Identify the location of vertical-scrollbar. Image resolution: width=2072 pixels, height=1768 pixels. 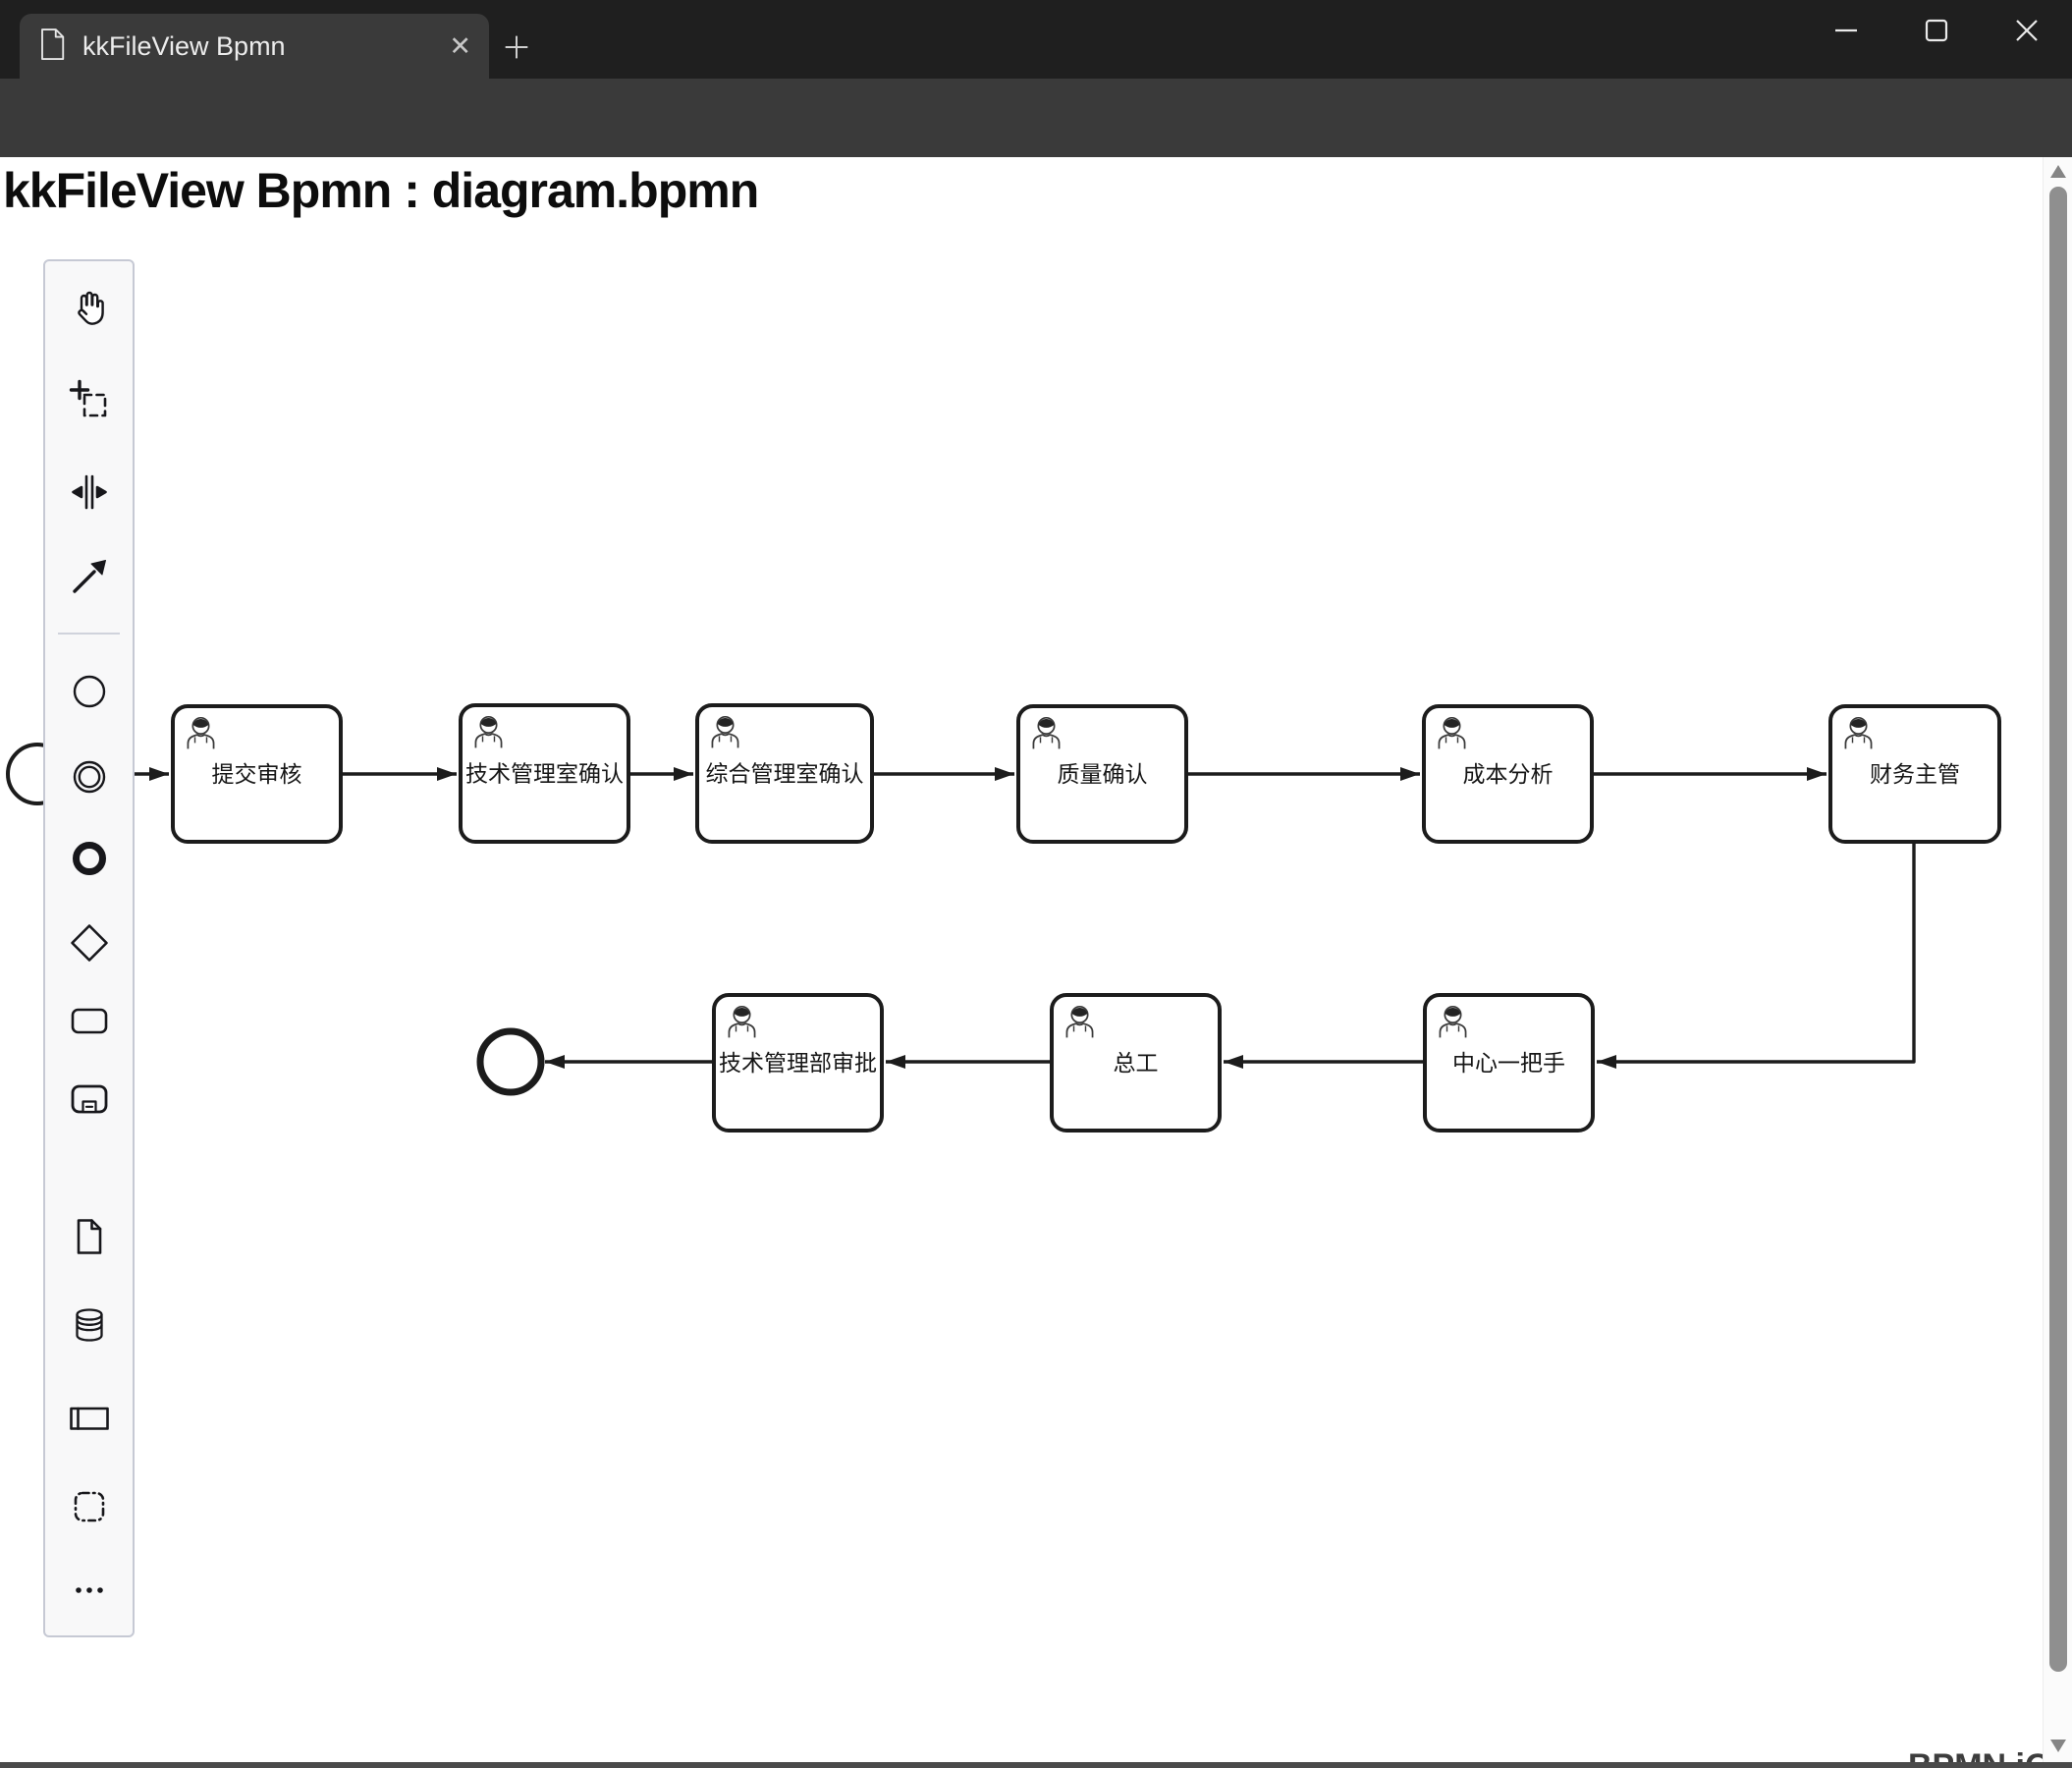
(2058, 959).